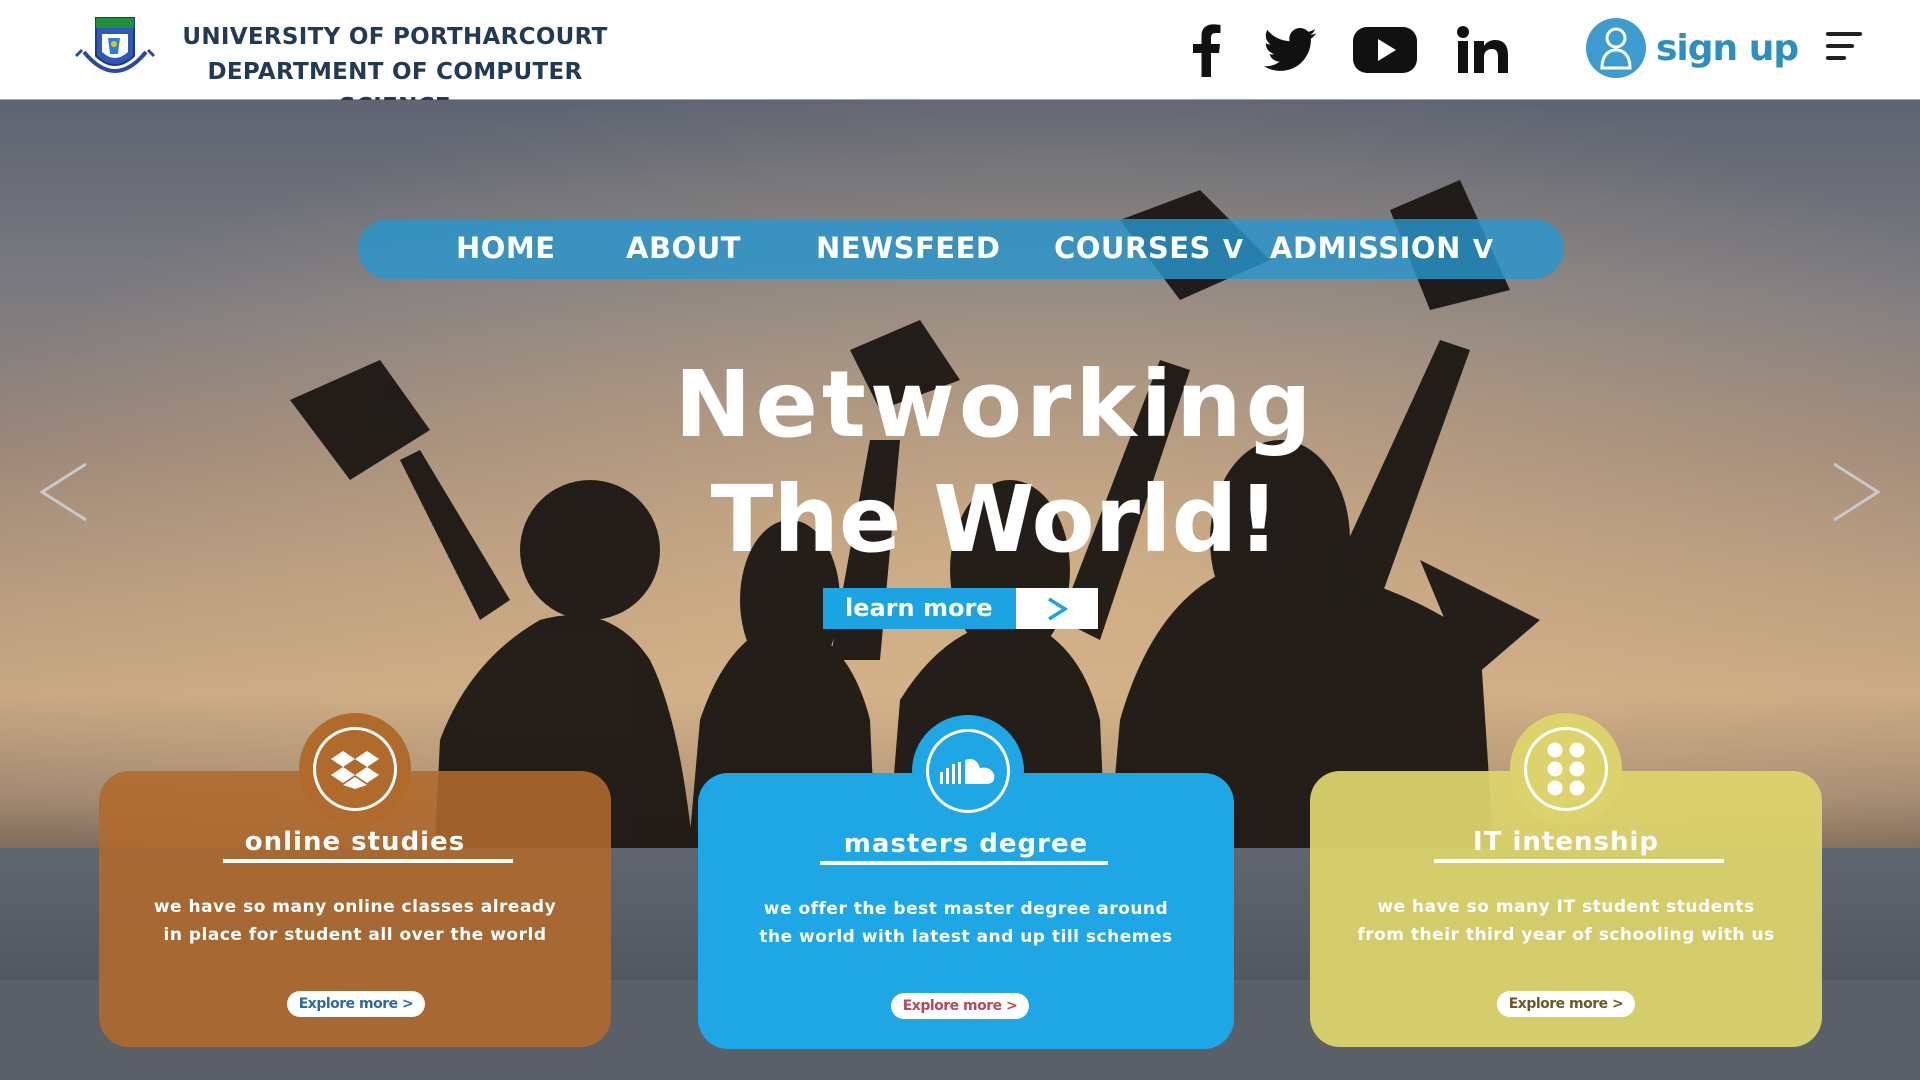 This screenshot has height=1080, width=1920. I want to click on card-title: online studies, so click(355, 842).